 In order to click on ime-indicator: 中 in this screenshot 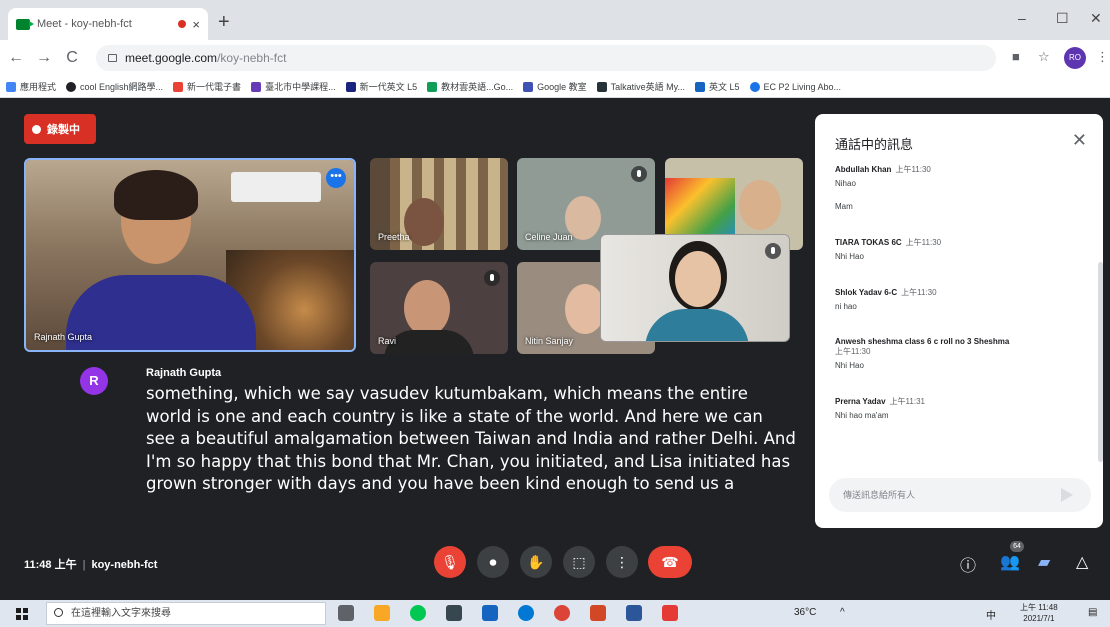, I will do `click(991, 614)`.